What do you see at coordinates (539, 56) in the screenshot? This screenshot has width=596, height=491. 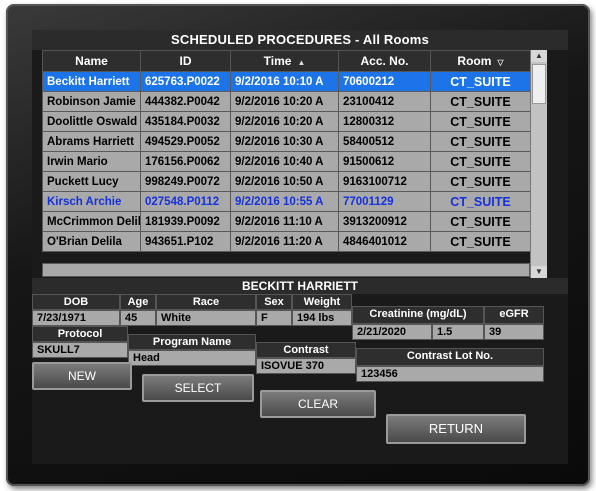 I see `scroll-up-icon: ▲` at bounding box center [539, 56].